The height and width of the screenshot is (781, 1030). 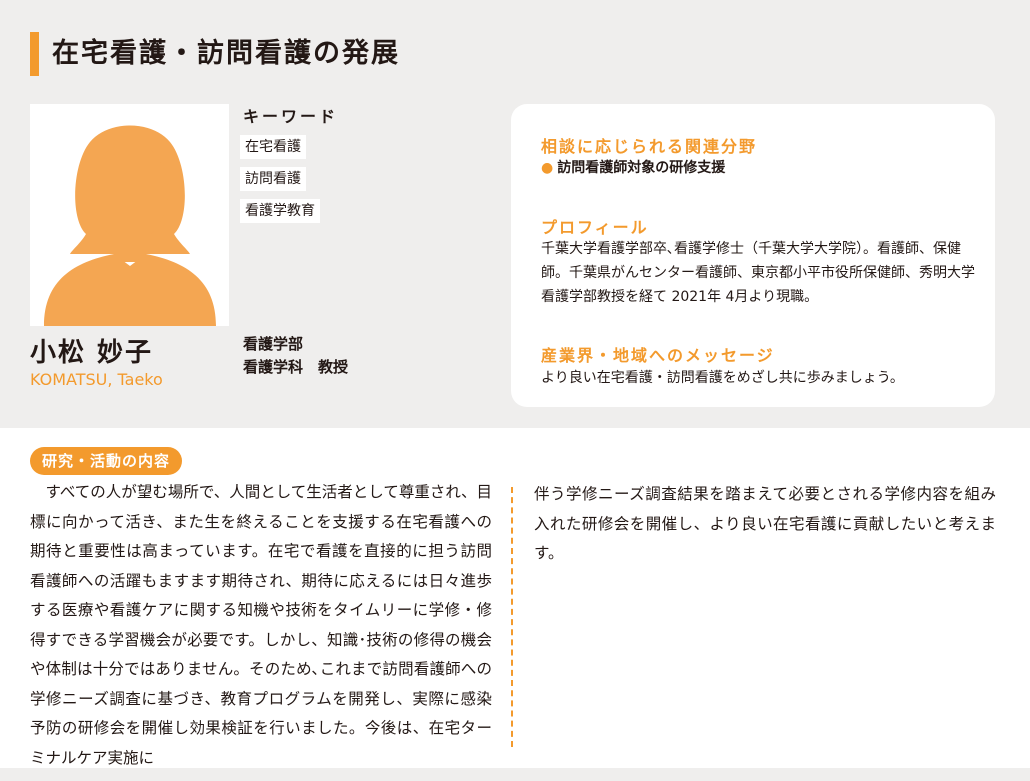 What do you see at coordinates (291, 116) in the screenshot?
I see `keywords-heading: キーワード` at bounding box center [291, 116].